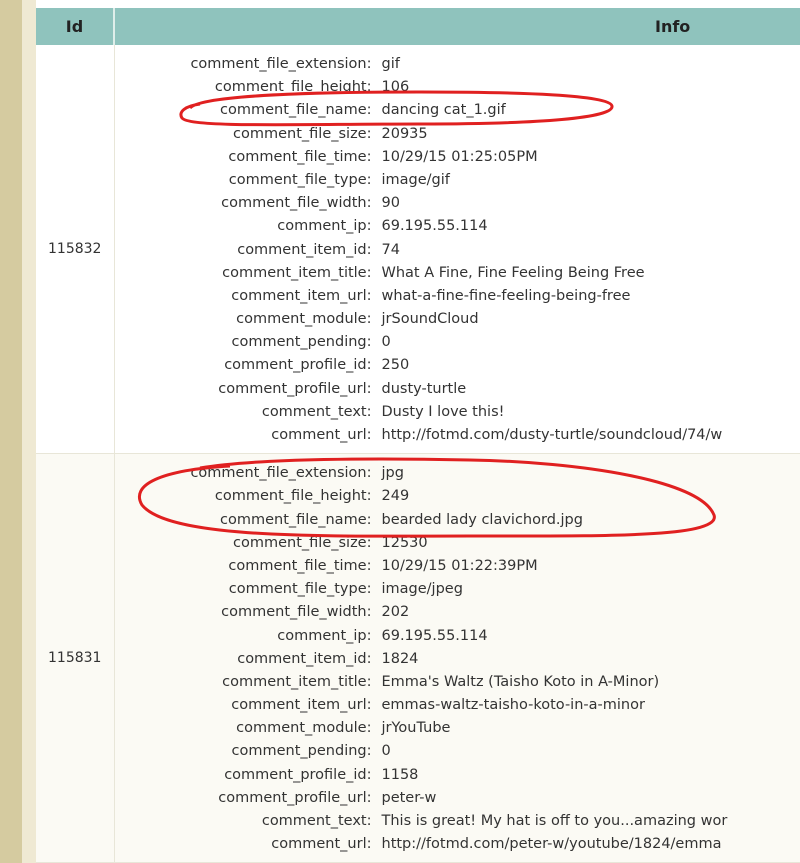 The height and width of the screenshot is (863, 800). Describe the element at coordinates (400, 658) in the screenshot. I see `field-value: 1824` at that location.